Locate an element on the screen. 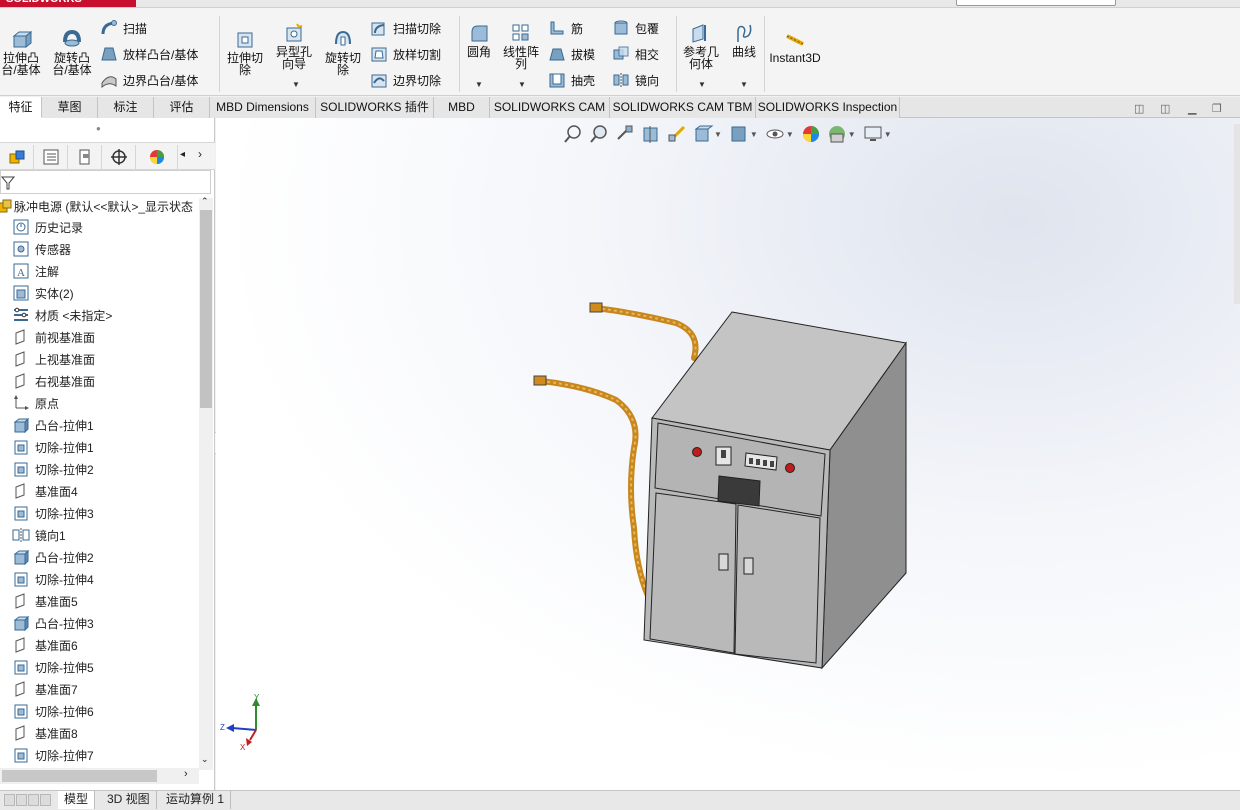  tree-item: 凸台-拉伸2 is located at coordinates (53, 557).